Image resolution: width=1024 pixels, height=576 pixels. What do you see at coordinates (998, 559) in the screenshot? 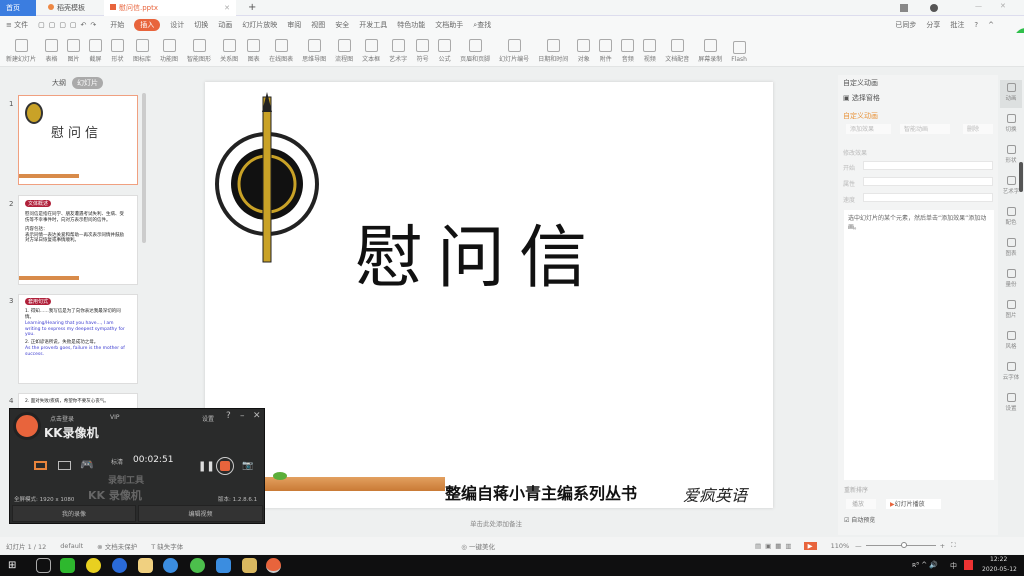
I see `clock-time: 12:22` at bounding box center [998, 559].